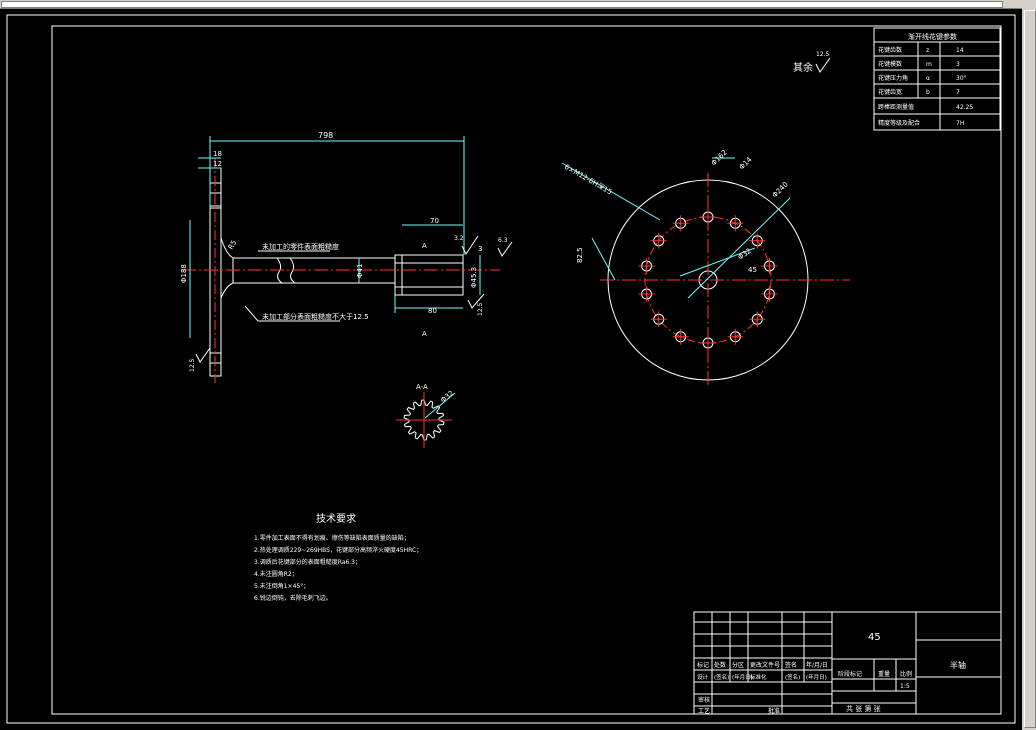 The height and width of the screenshot is (730, 1036). Describe the element at coordinates (580, 255) in the screenshot. I see `dim-side-label: 82.5` at that location.